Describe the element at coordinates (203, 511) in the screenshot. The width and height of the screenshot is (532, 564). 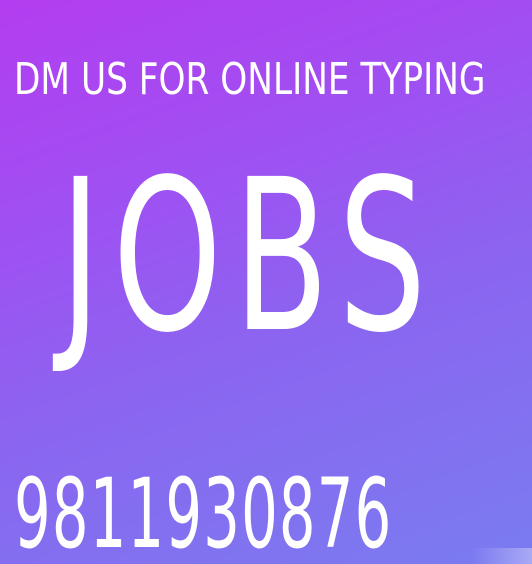
I see `phone-number: 9811930876` at that location.